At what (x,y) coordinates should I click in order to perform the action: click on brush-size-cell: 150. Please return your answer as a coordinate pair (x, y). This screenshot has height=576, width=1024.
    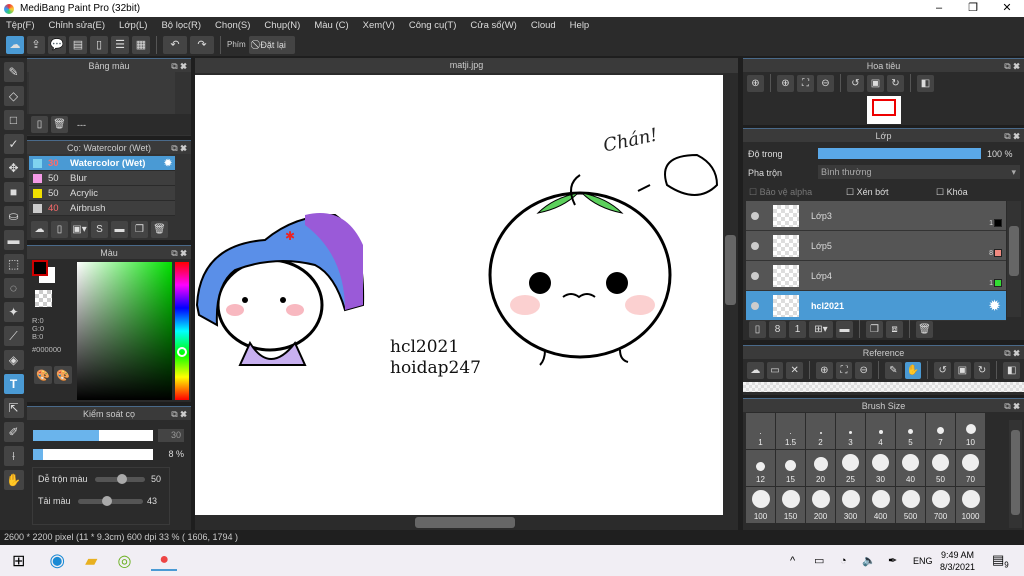
    Looking at the image, I should click on (790, 505).